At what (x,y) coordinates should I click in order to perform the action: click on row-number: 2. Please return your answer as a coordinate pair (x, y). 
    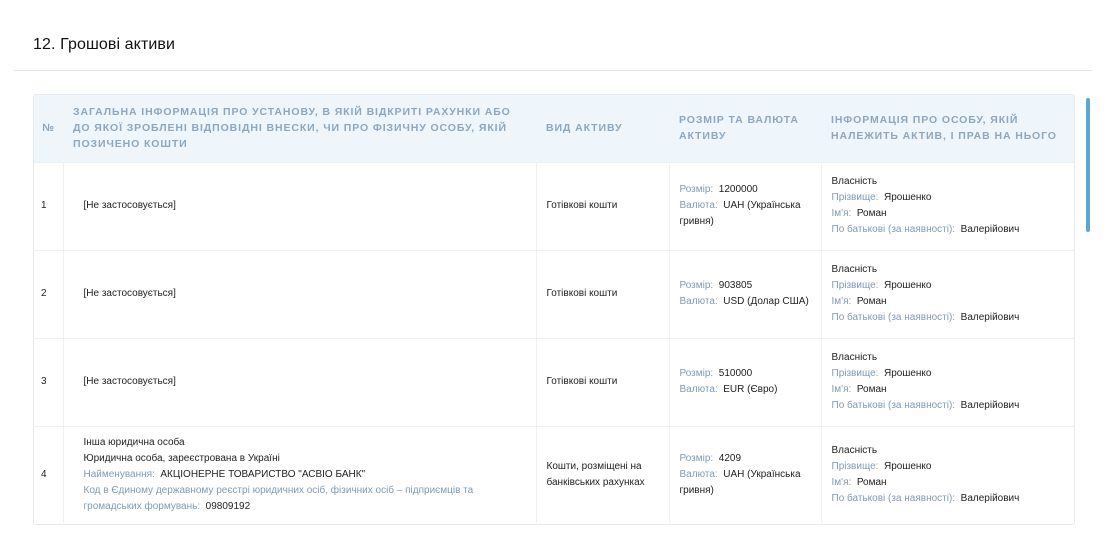
    Looking at the image, I should click on (44, 293).